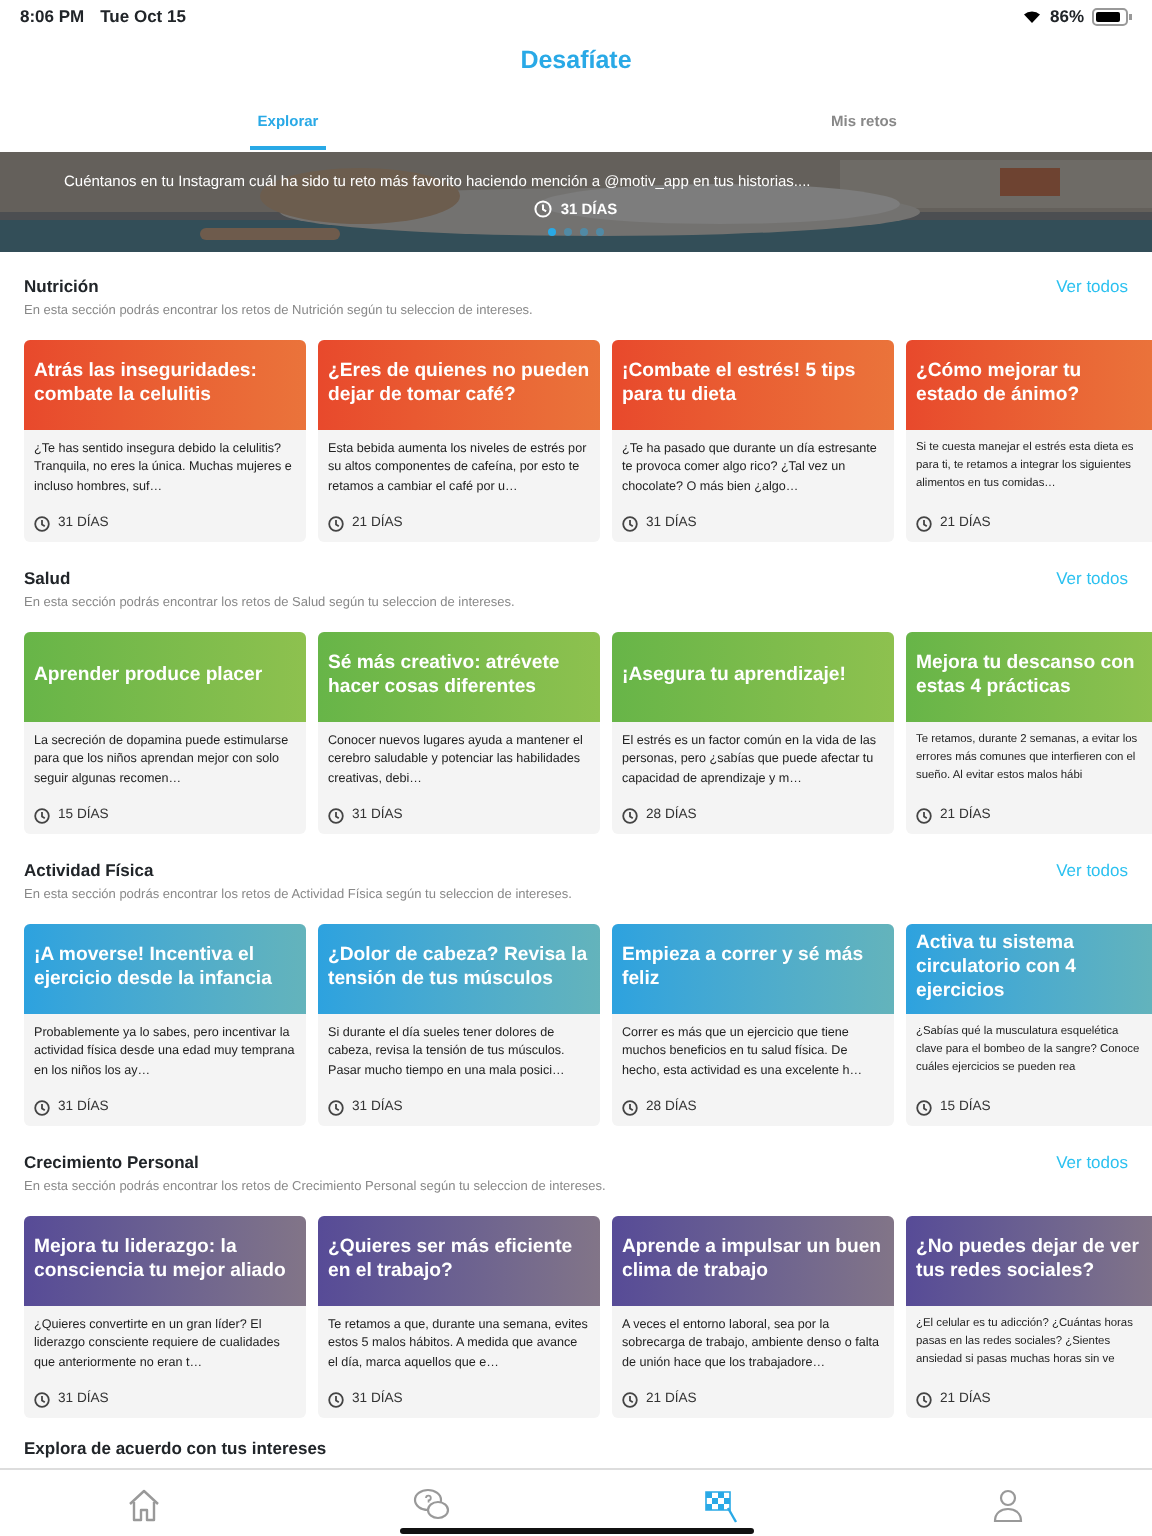 This screenshot has width=1152, height=1536. Describe the element at coordinates (432, 1504) in the screenshot. I see `chat-icon` at that location.